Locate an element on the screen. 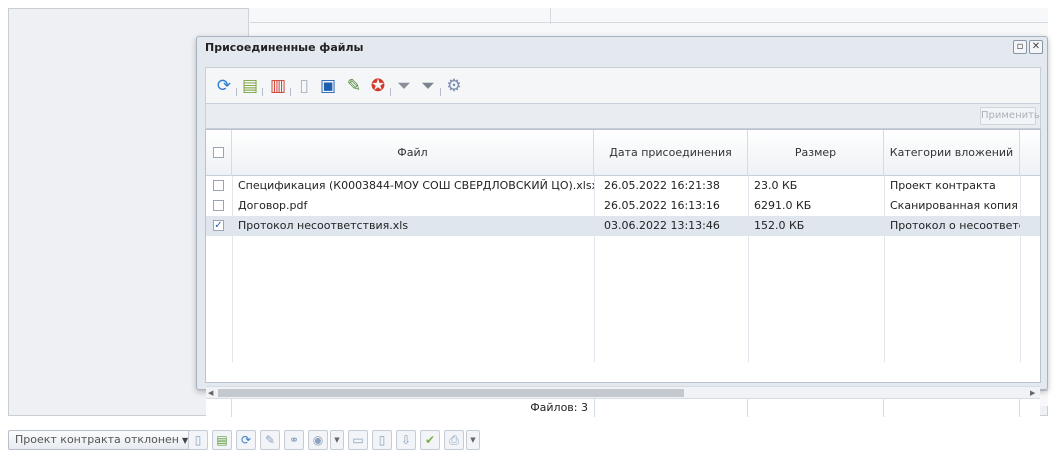  column-header-date: Дата присоединения is located at coordinates (671, 153).